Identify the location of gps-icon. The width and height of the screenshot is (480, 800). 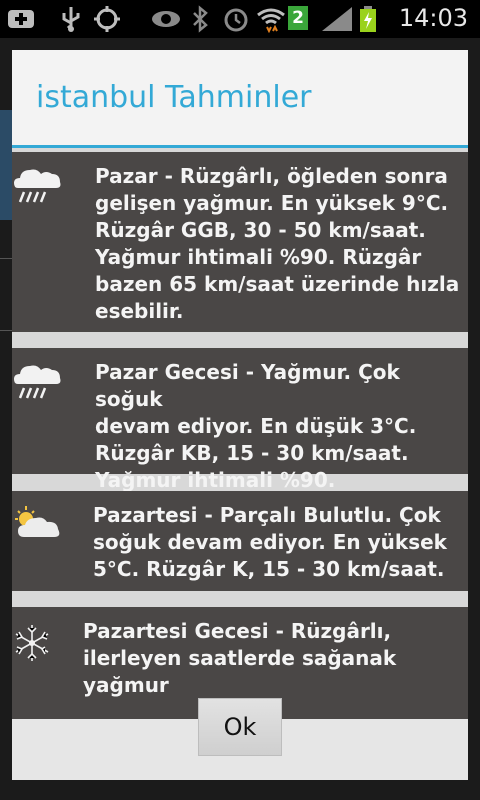
(107, 19).